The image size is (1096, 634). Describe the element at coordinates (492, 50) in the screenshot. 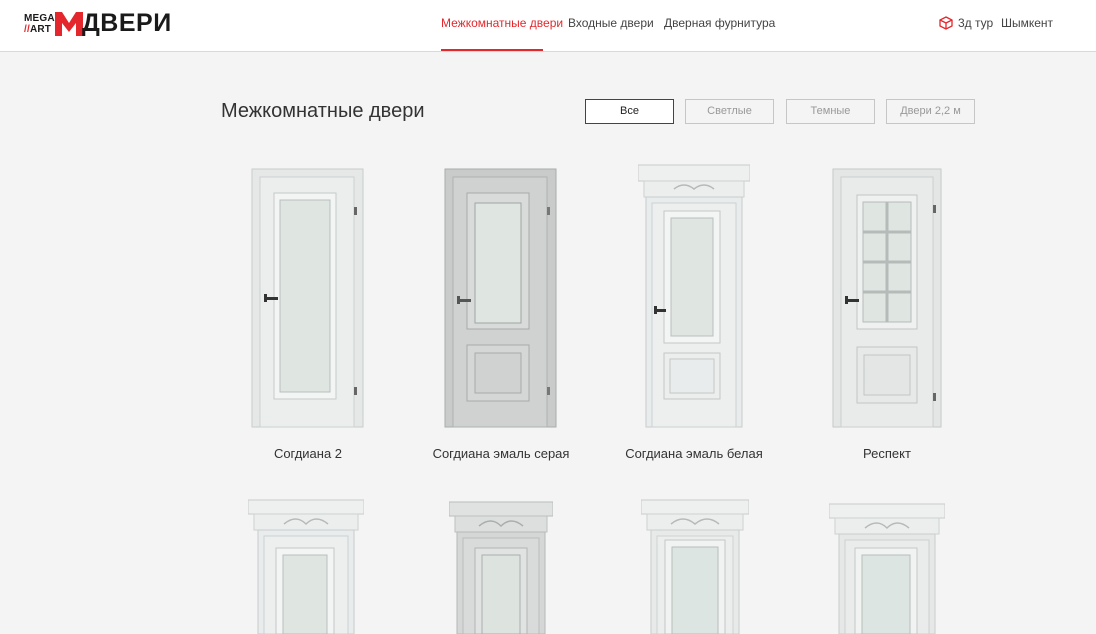

I see `nav-active-underline` at that location.